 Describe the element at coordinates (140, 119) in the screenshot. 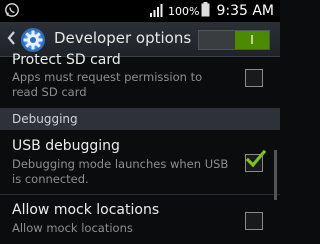

I see `section-header-debugging: Debugging` at that location.